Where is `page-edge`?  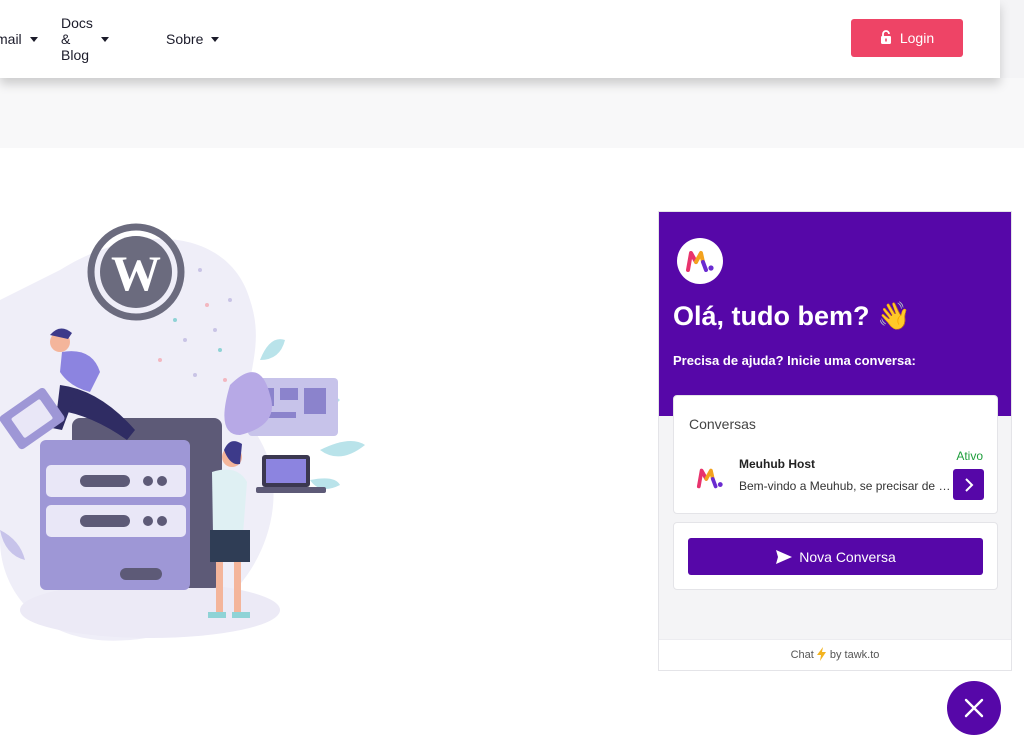
page-edge is located at coordinates (1012, 39).